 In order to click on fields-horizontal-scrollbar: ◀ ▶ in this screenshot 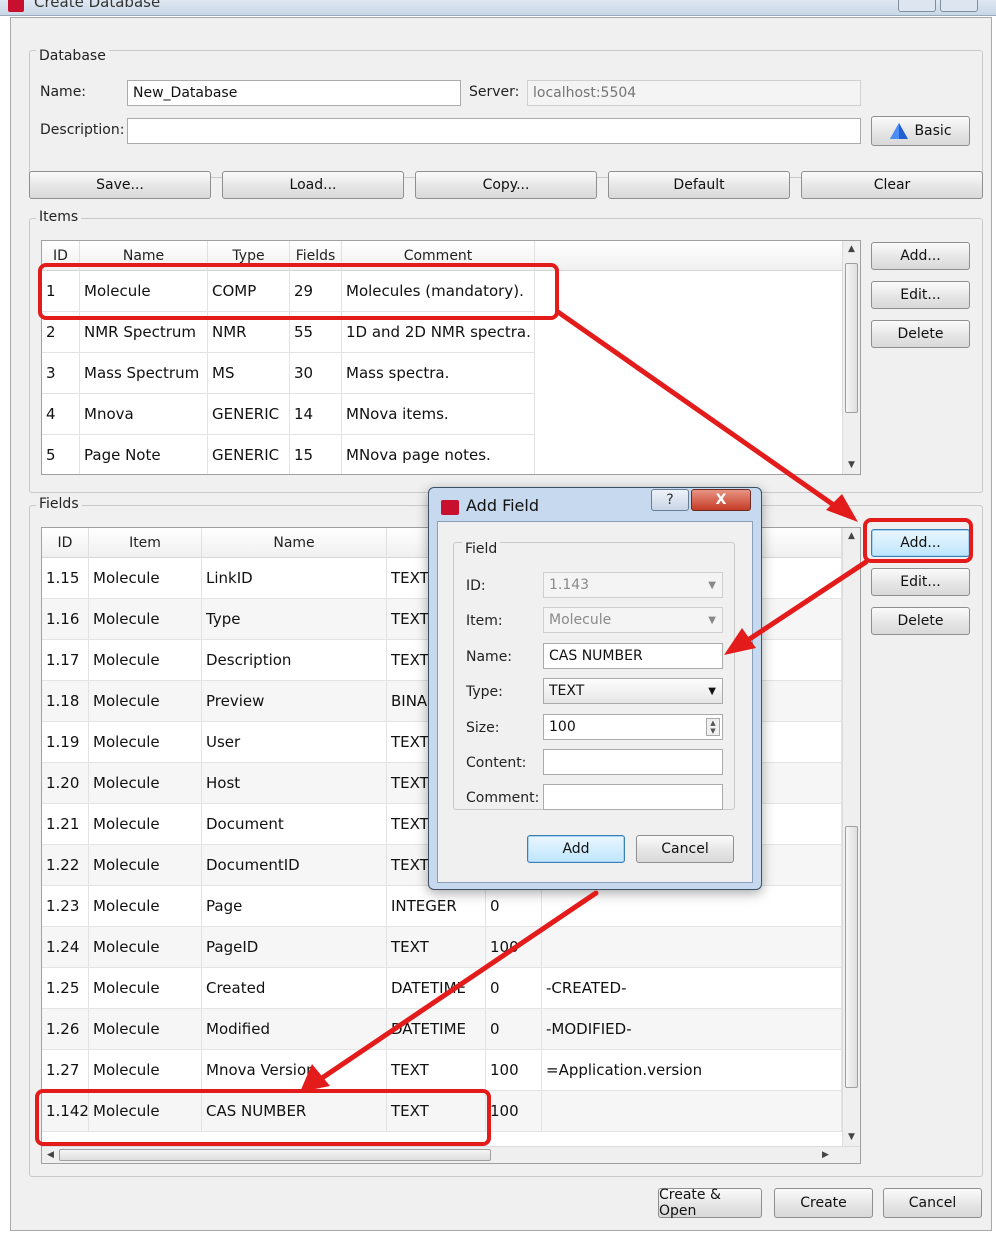, I will do `click(451, 1154)`.